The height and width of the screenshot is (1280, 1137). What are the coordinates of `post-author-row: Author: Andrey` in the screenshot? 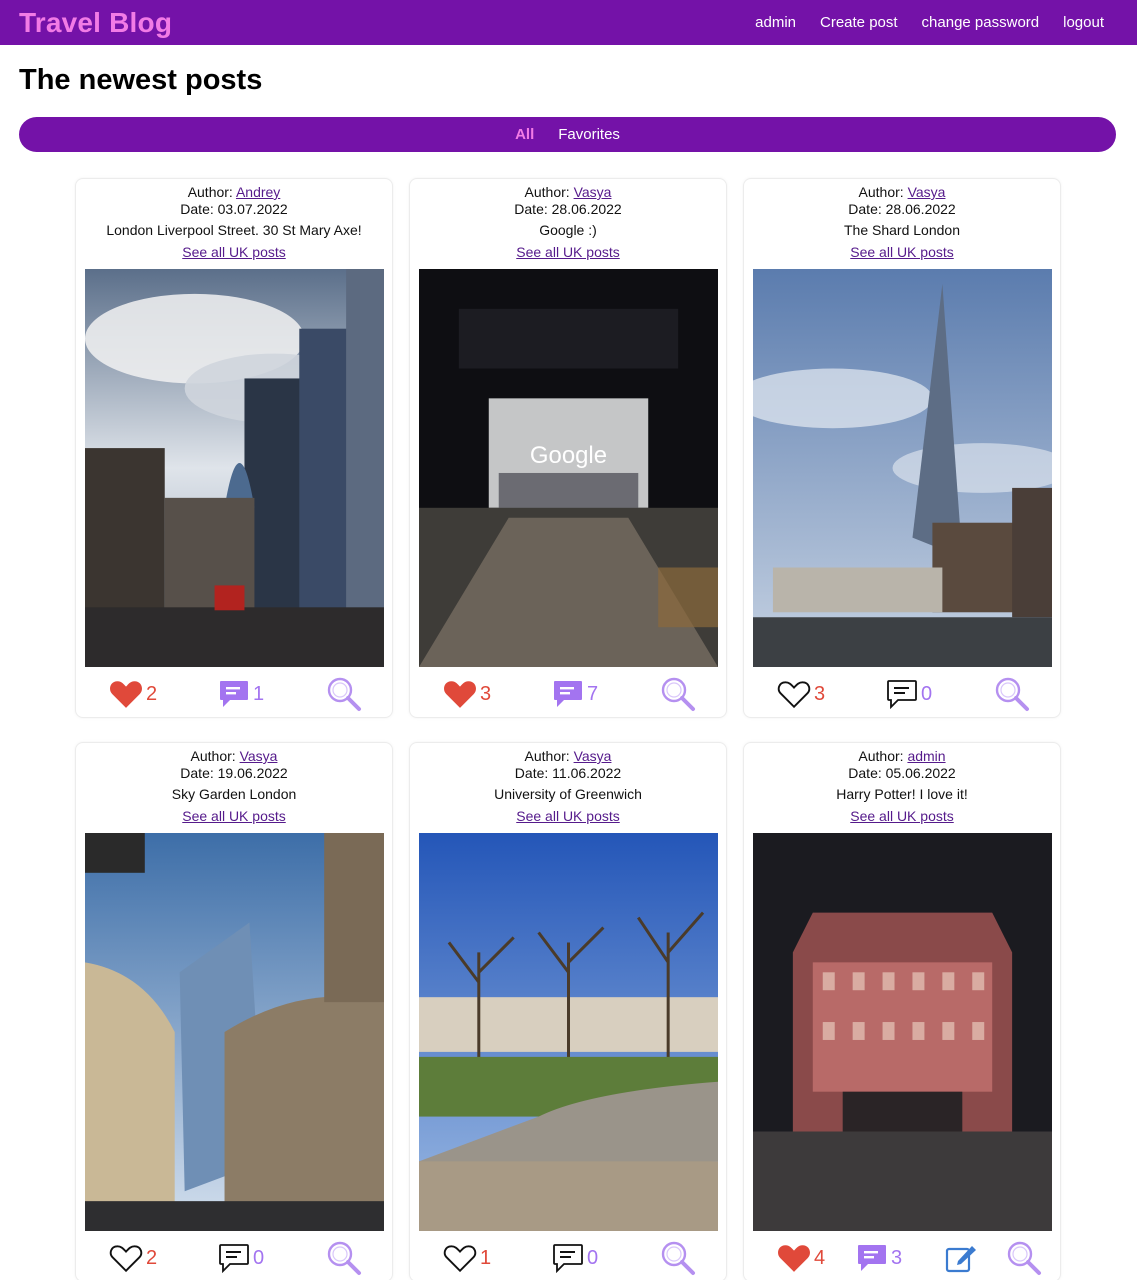 It's located at (234, 192).